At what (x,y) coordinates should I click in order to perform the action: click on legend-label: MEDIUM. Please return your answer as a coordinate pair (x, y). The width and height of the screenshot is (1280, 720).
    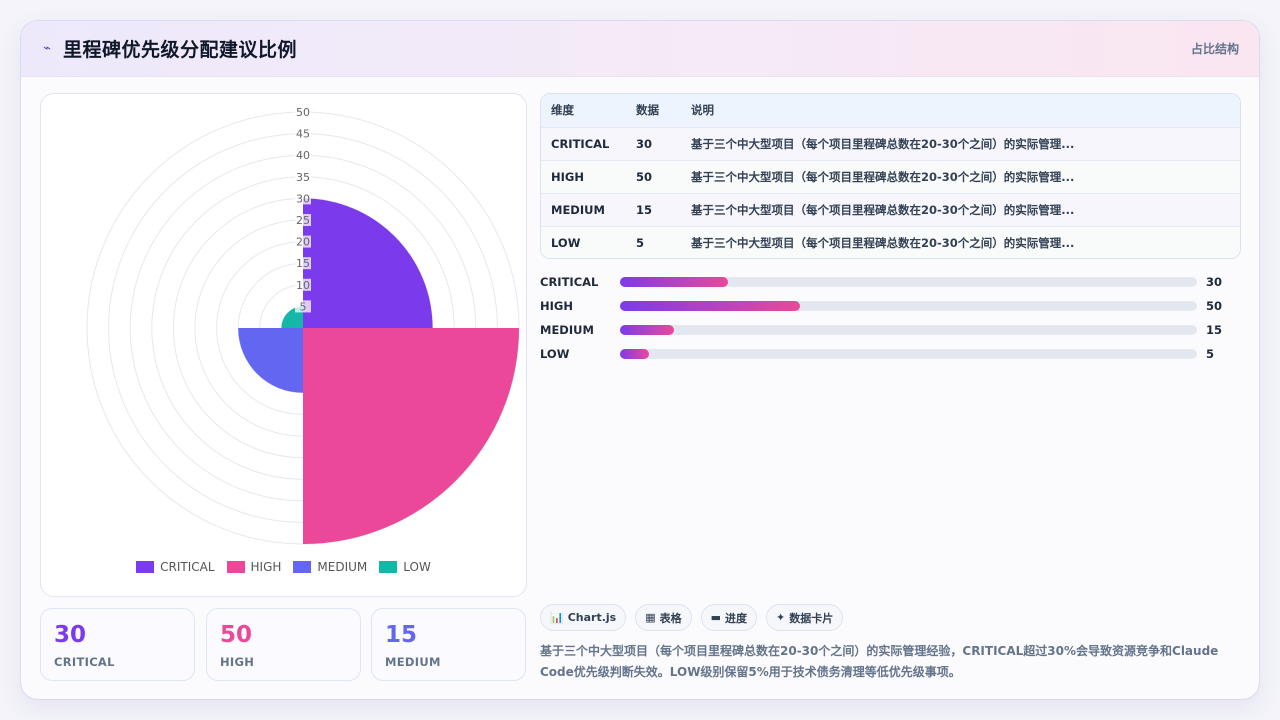
    Looking at the image, I should click on (342, 567).